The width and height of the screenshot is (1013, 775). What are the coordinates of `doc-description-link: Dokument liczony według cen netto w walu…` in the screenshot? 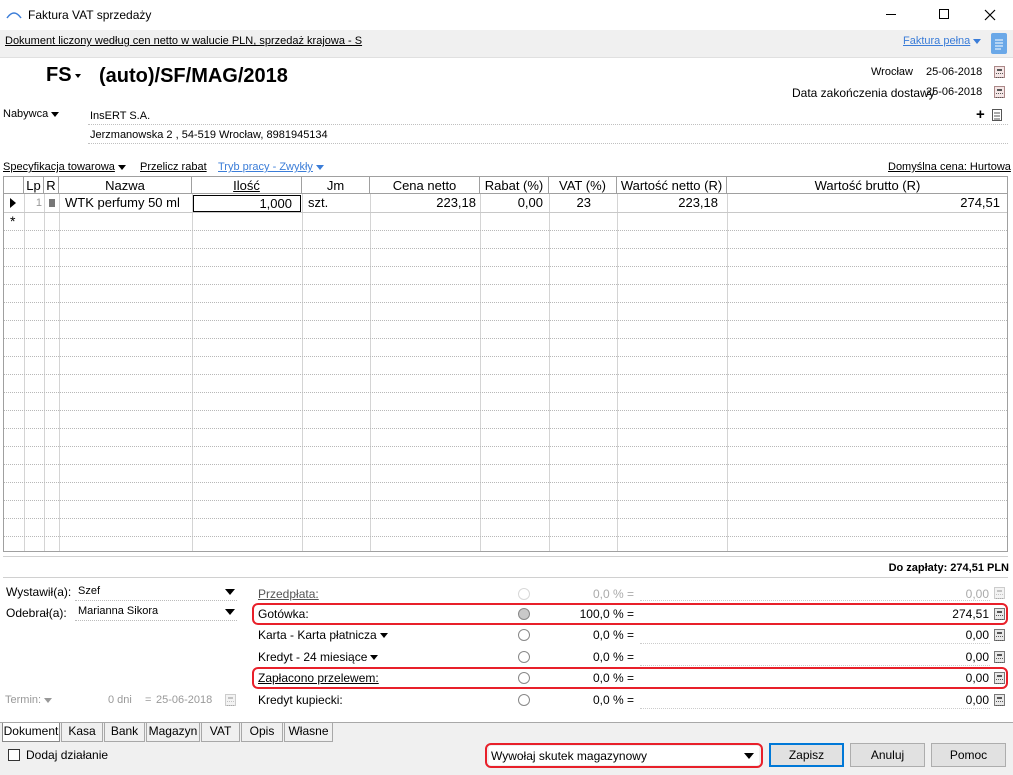 It's located at (183, 41).